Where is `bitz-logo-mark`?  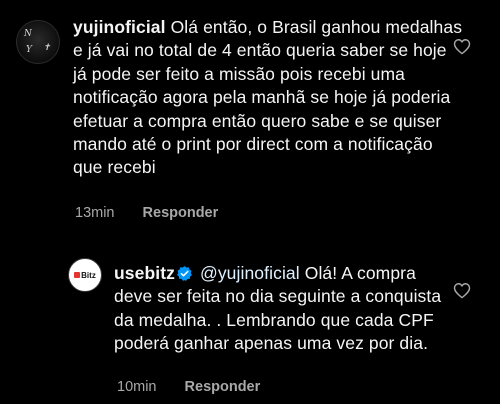
bitz-logo-mark is located at coordinates (77, 275).